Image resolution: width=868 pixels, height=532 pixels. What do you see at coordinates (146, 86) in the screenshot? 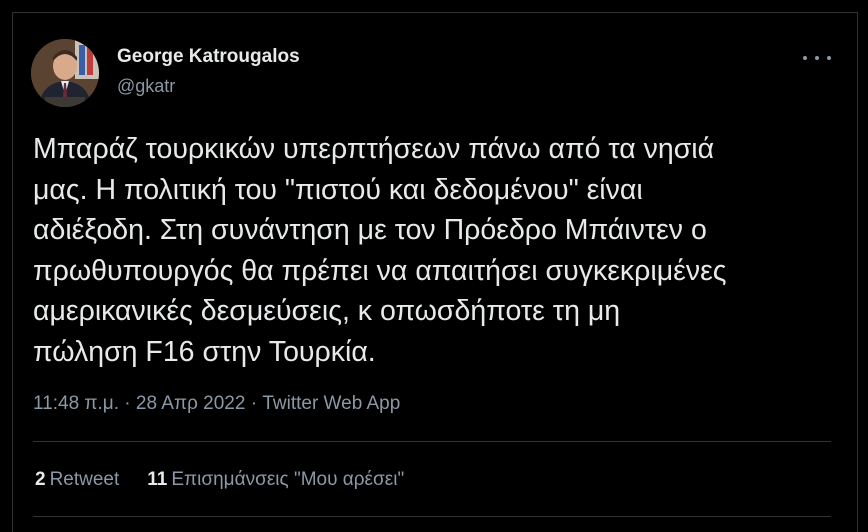
I see `author-handle: @gkatr` at bounding box center [146, 86].